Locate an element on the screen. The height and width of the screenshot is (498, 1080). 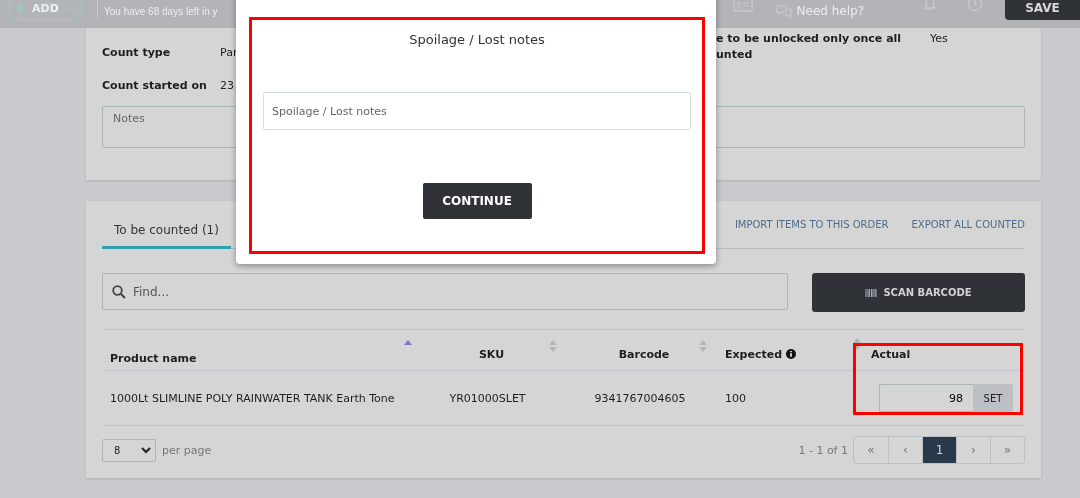
field-label: Count type is located at coordinates (137, 53).